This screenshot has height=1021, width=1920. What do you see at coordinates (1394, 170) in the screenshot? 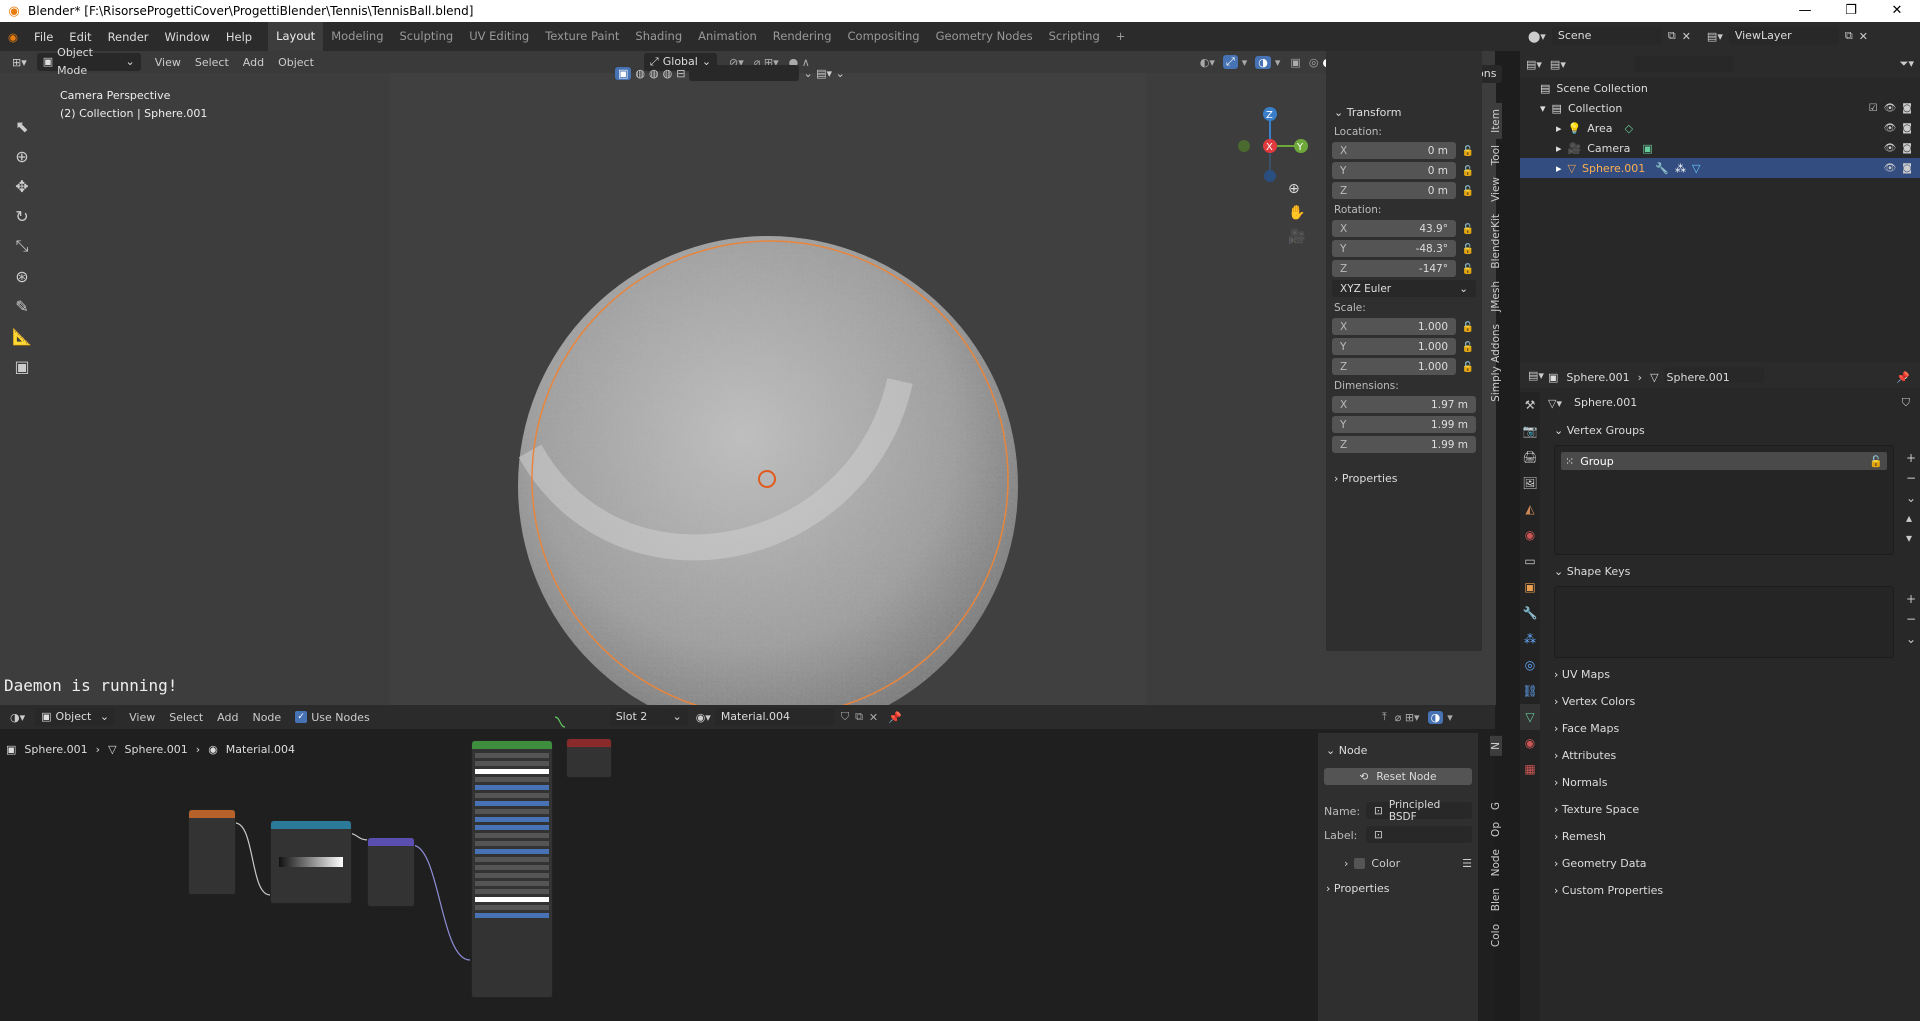
I see `location-y-field: Y 0 m` at bounding box center [1394, 170].